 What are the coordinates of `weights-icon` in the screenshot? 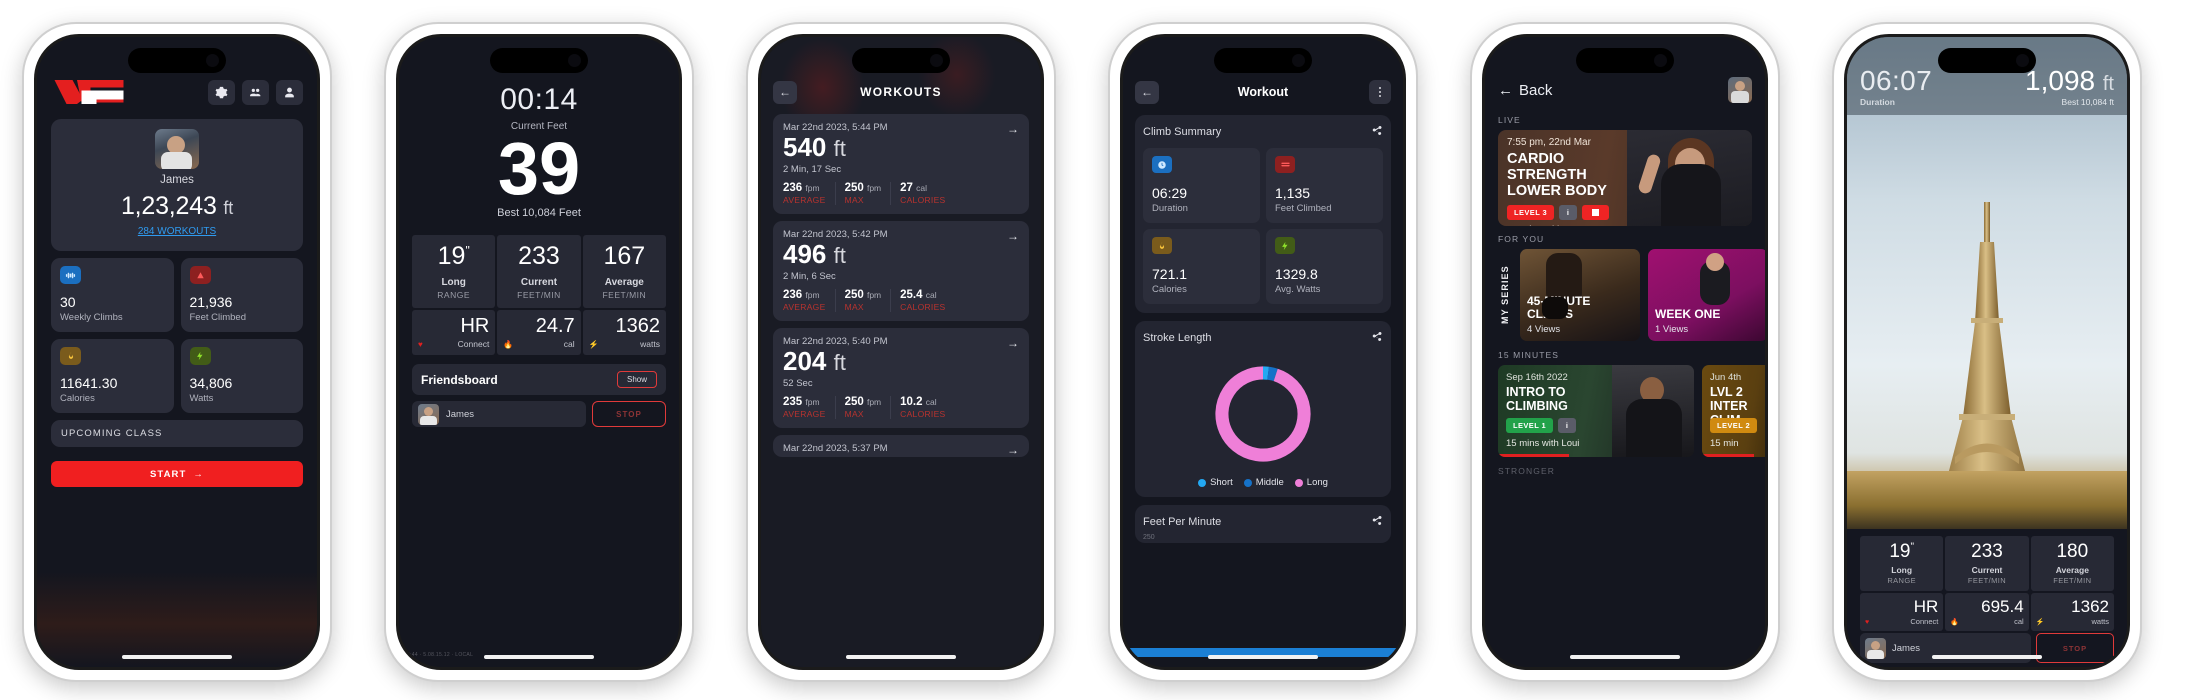 It's located at (70, 275).